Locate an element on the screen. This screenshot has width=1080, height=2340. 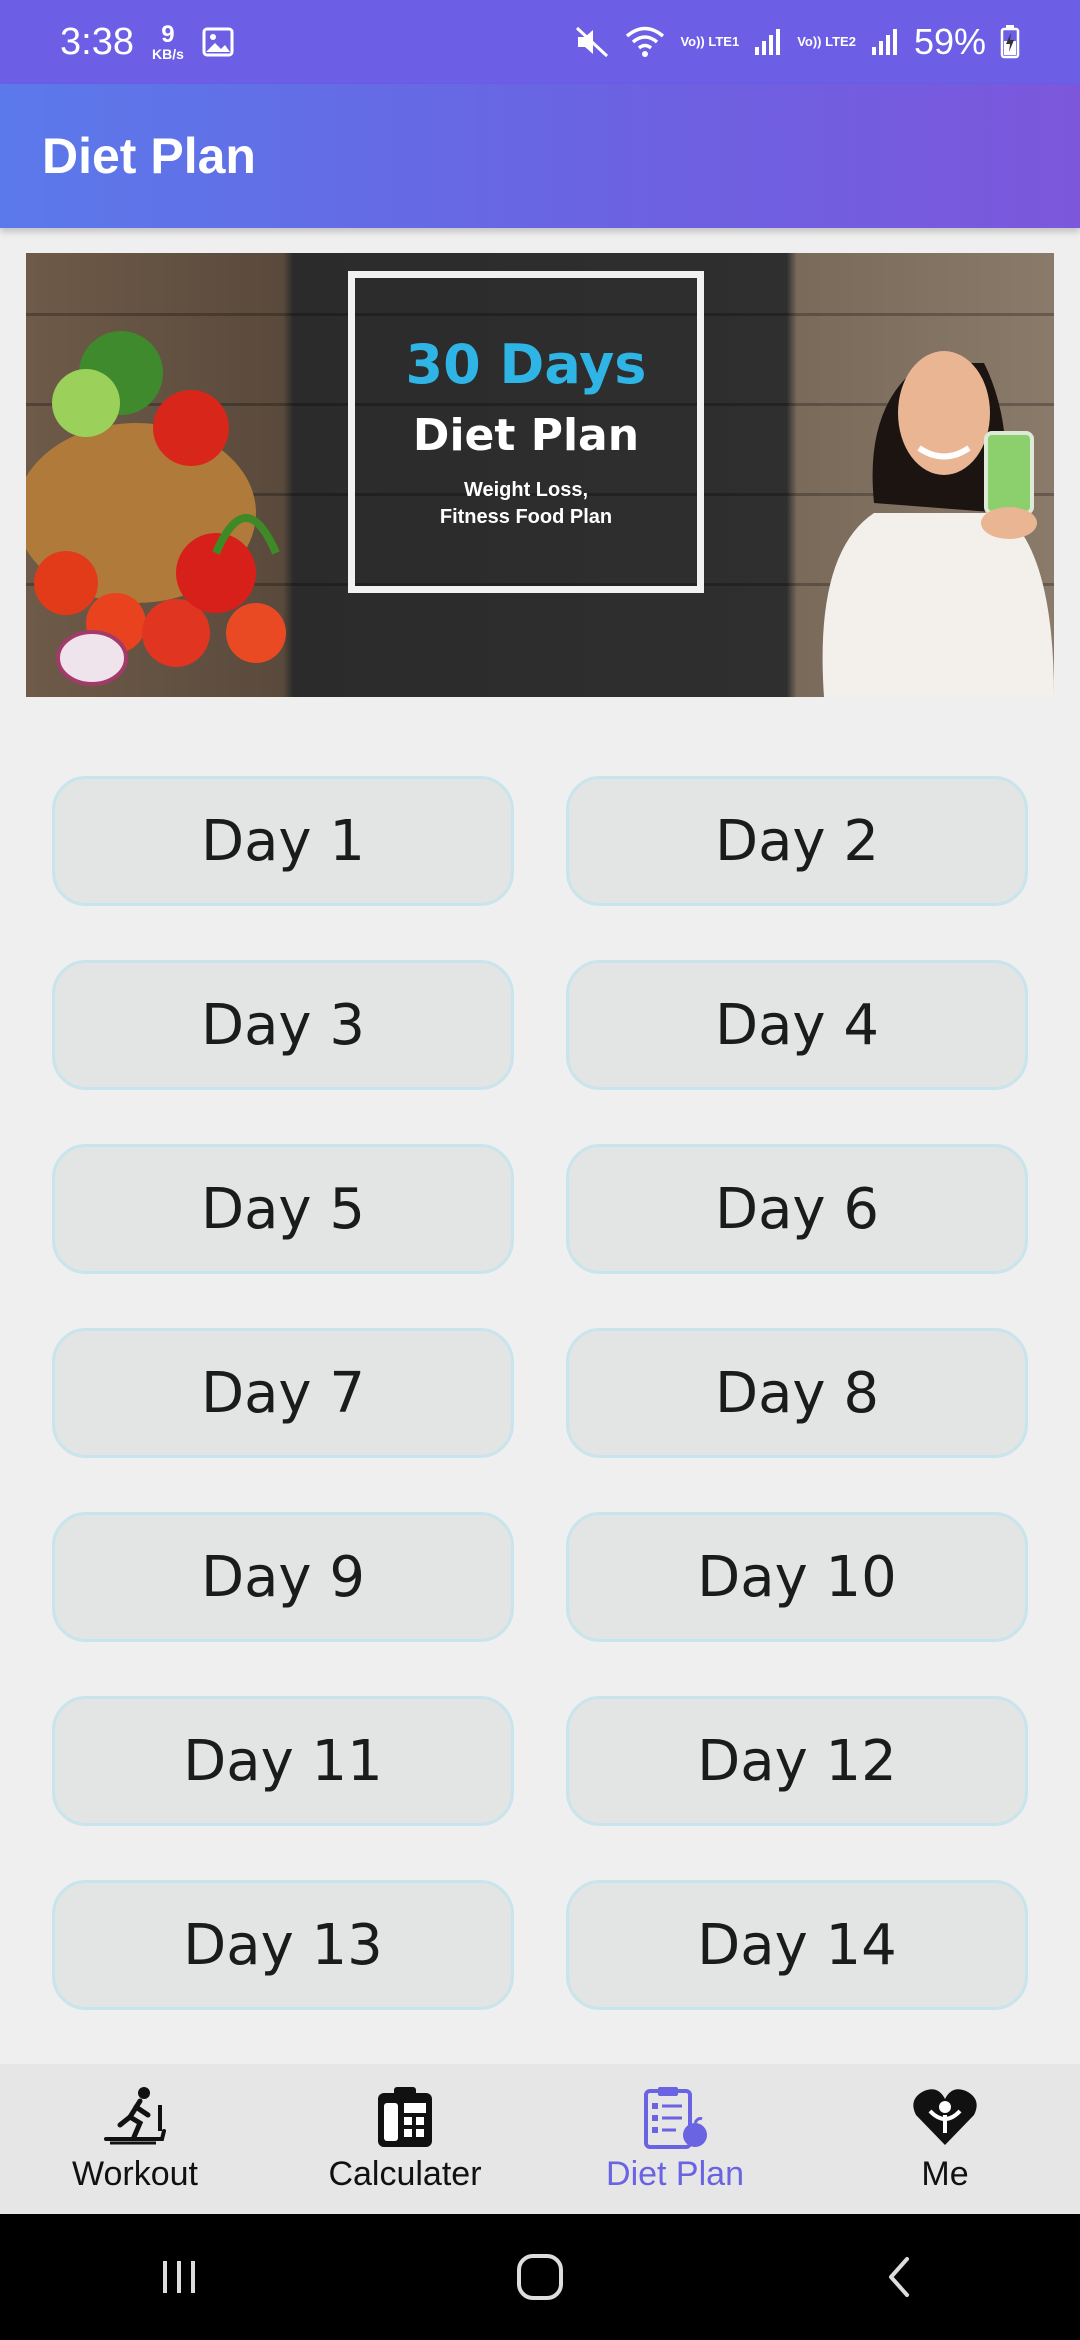
day-button: Day 9 is located at coordinates (283, 1577).